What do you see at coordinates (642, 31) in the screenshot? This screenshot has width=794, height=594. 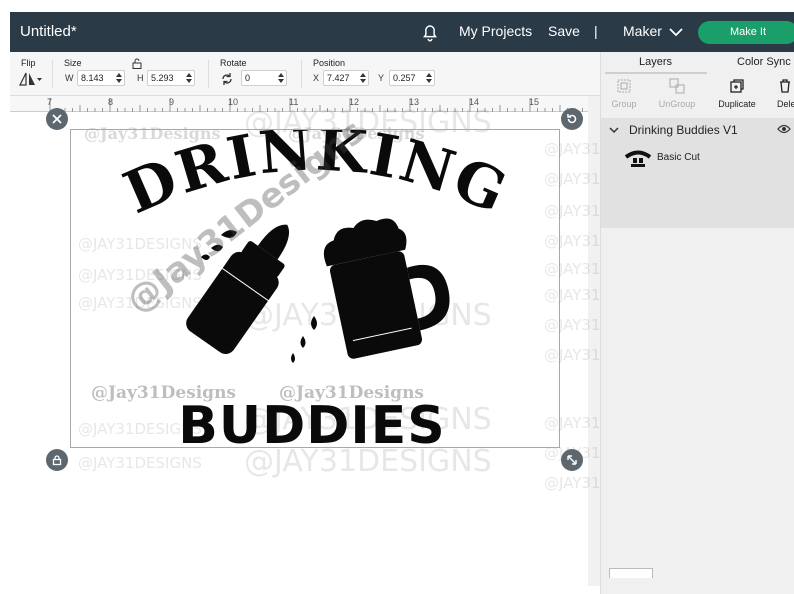 I see `machine-select: Maker` at bounding box center [642, 31].